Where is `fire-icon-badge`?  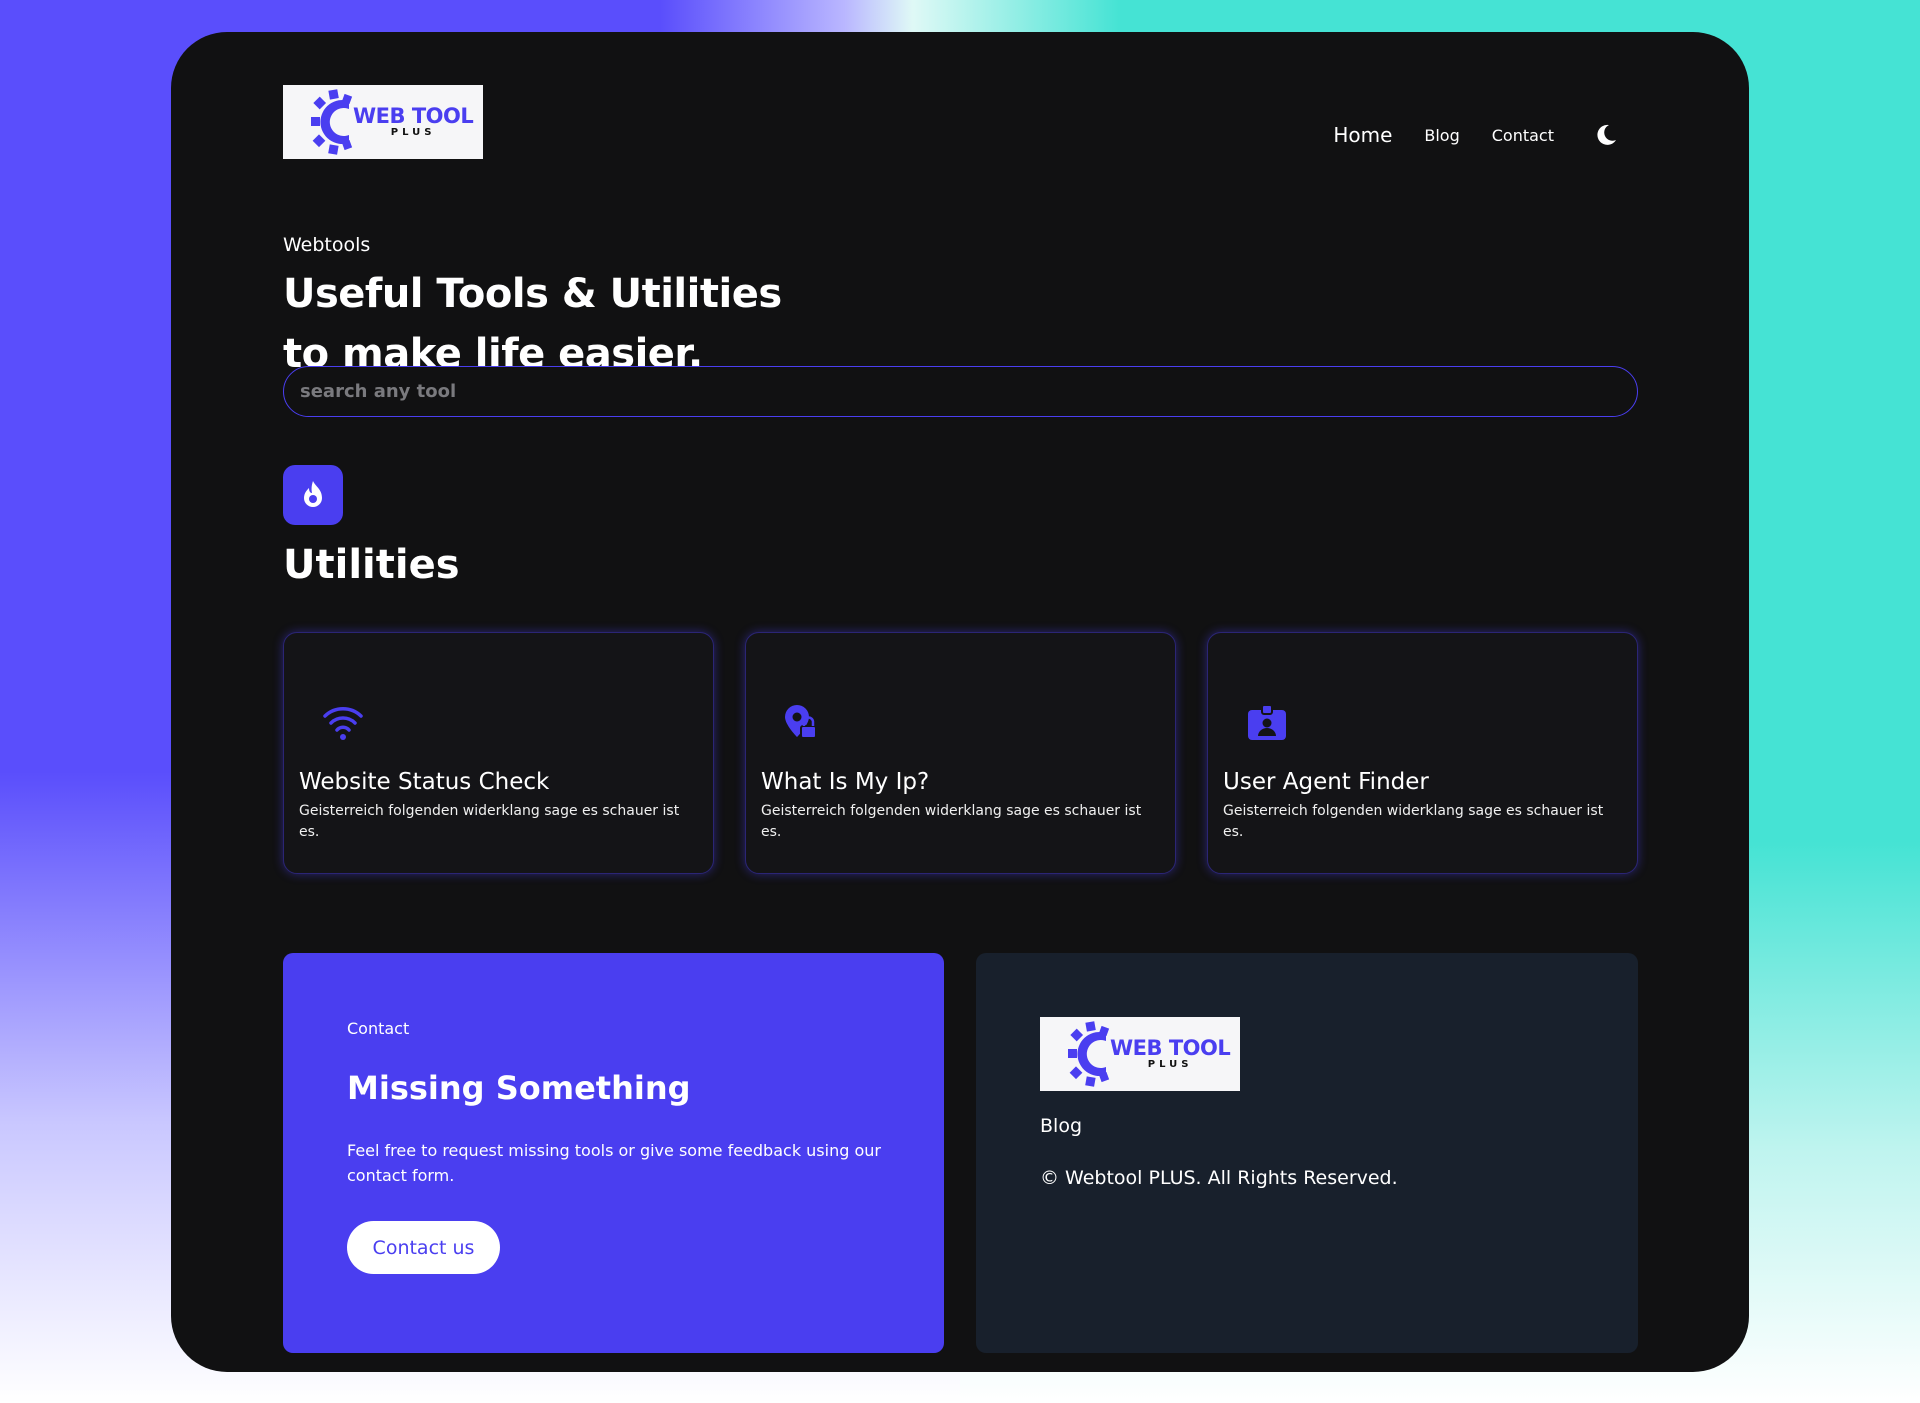 fire-icon-badge is located at coordinates (313, 495).